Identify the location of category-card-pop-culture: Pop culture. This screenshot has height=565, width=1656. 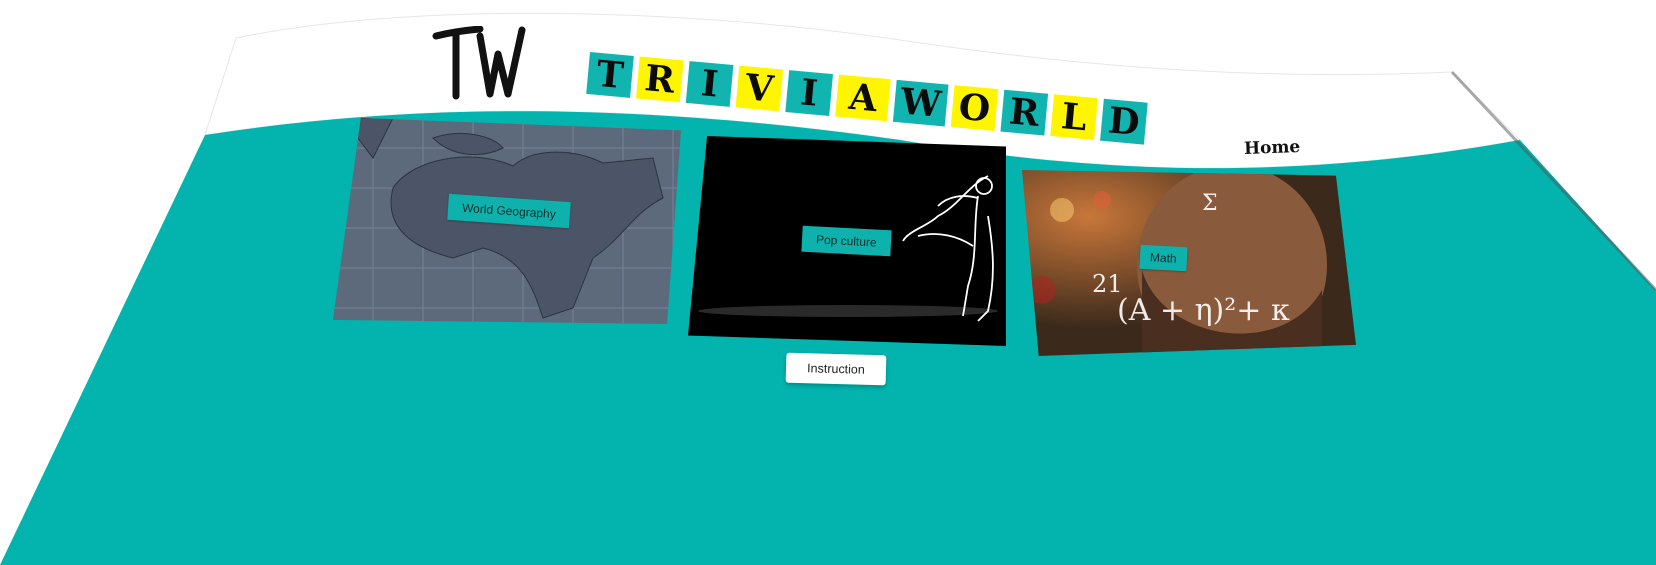
(847, 241).